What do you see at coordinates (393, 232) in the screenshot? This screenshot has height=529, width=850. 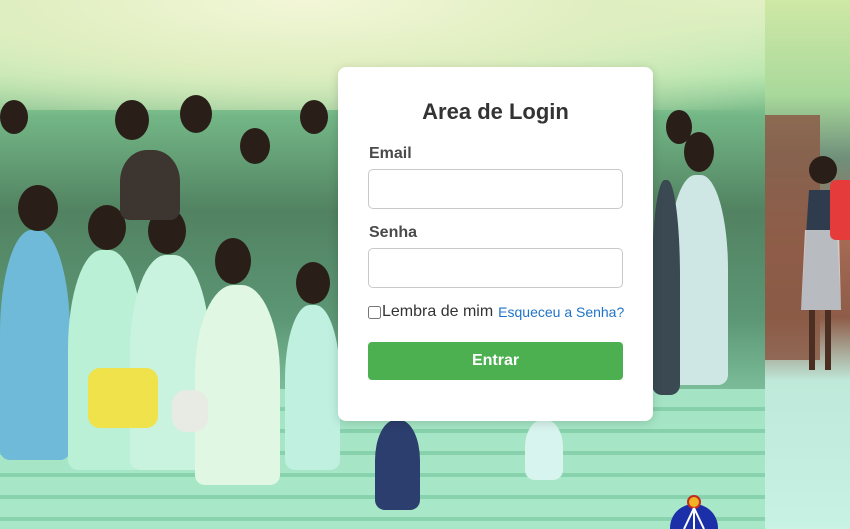 I see `password-label: Senha` at bounding box center [393, 232].